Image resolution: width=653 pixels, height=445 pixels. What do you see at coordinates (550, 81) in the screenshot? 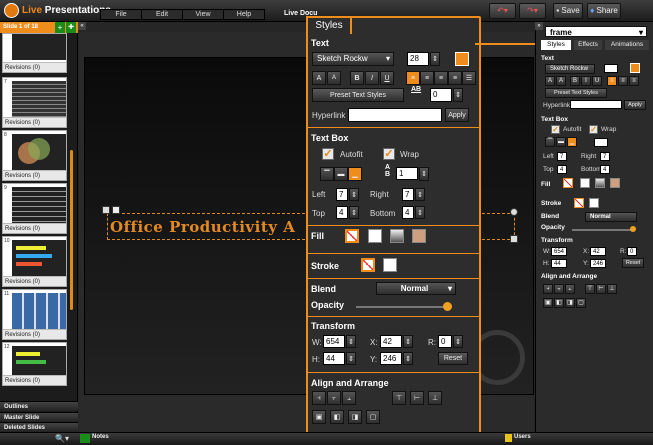
I see `rp-grow-font-button: A` at bounding box center [550, 81].